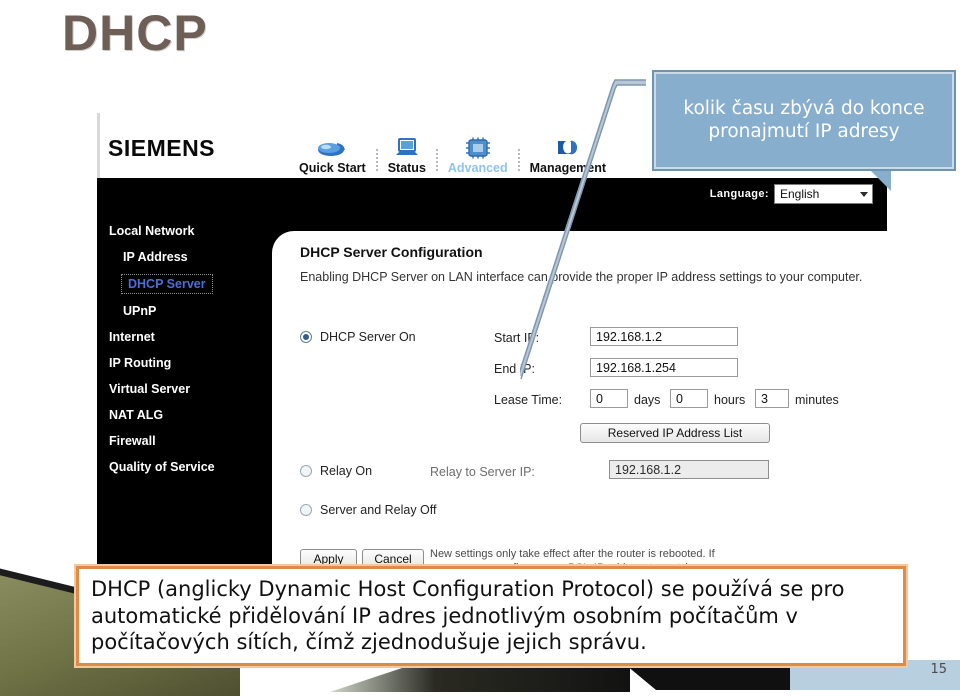 The width and height of the screenshot is (960, 696). Describe the element at coordinates (184, 415) in the screenshot. I see `sidebar-item-nat-alg: NAT ALG` at that location.